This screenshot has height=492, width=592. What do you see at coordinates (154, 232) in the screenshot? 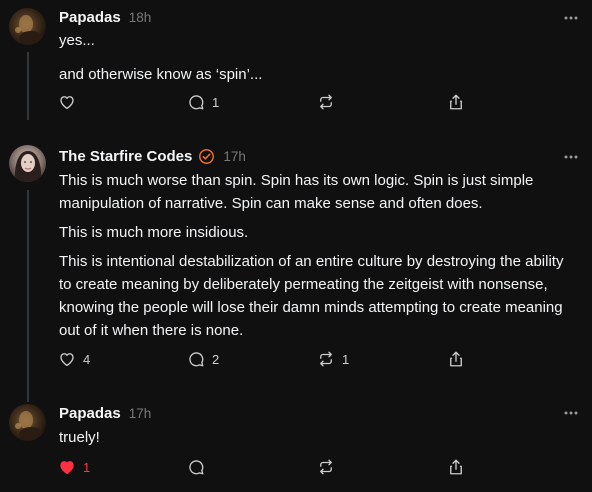
I see `post-text-paragraph: This is much more insidious.` at bounding box center [154, 232].